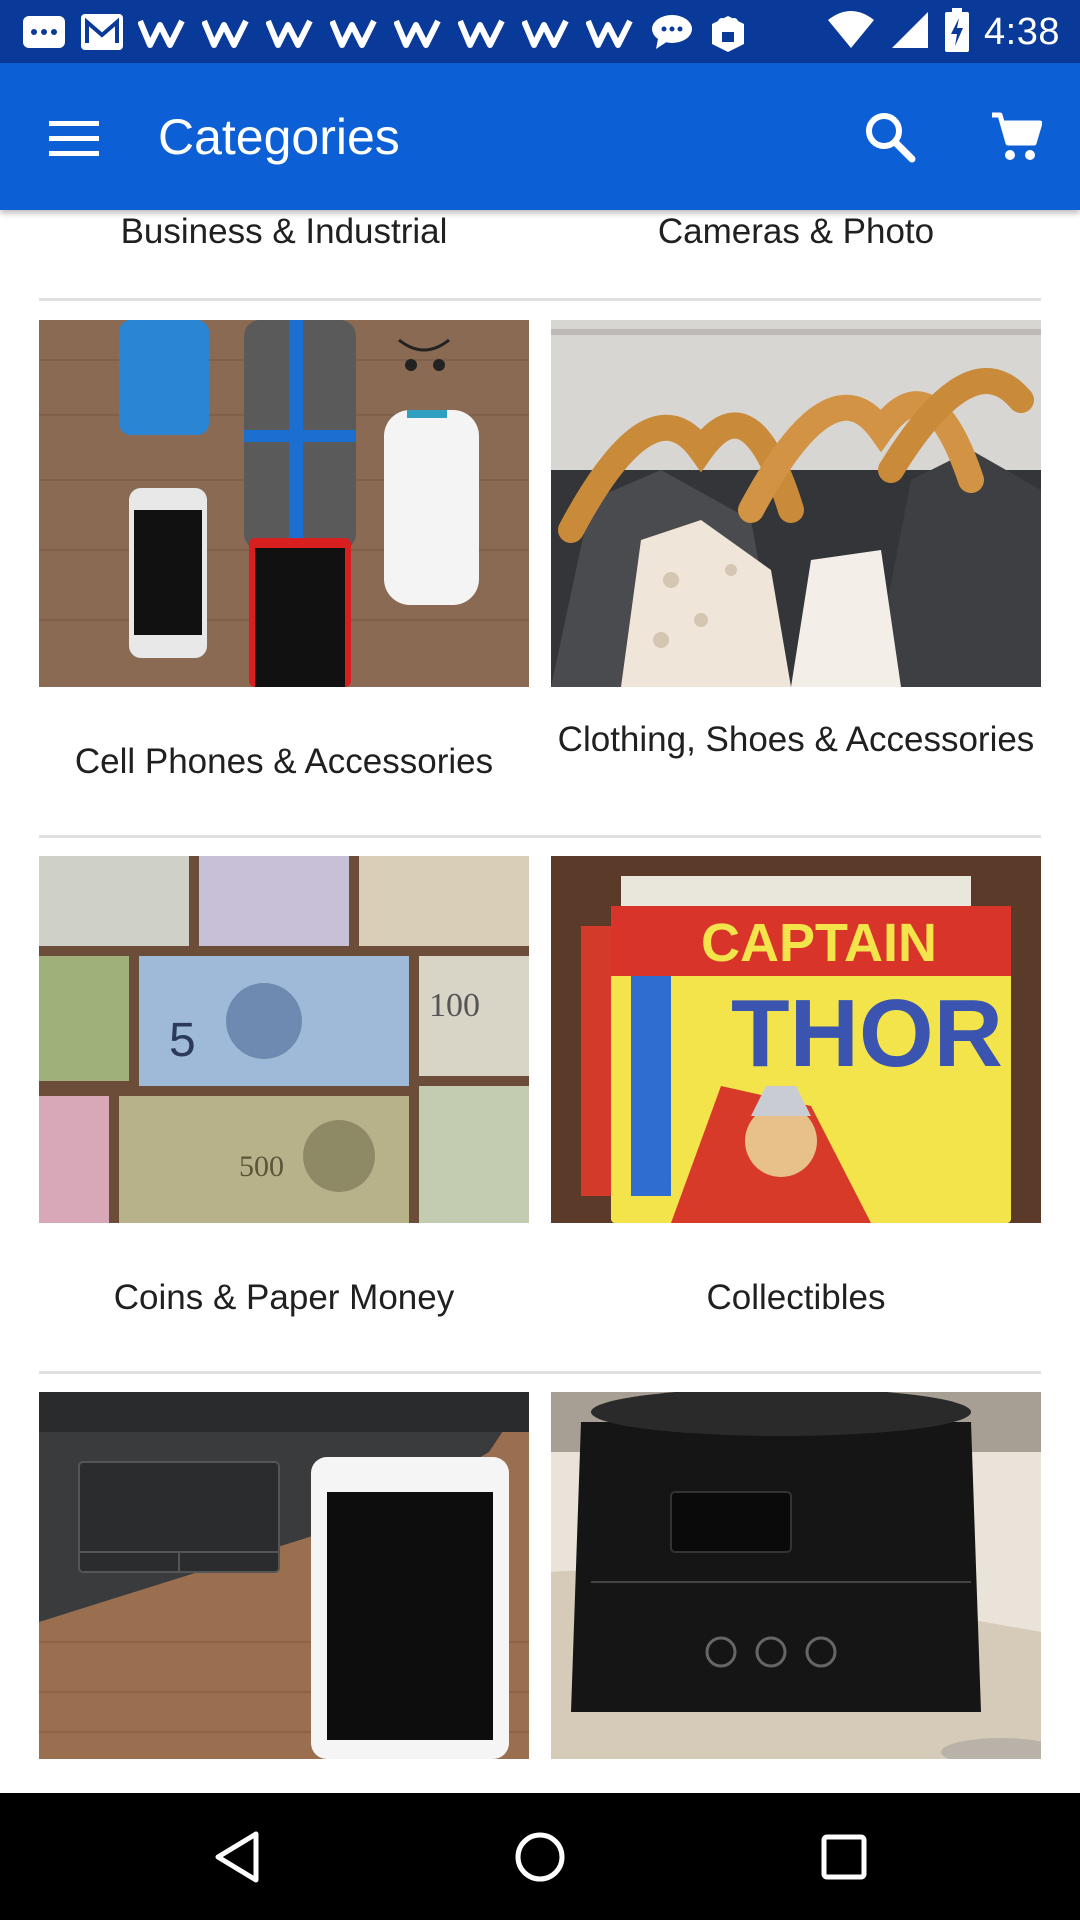 This screenshot has width=1080, height=1920. I want to click on category-image-consumer-electronics, so click(796, 1575).